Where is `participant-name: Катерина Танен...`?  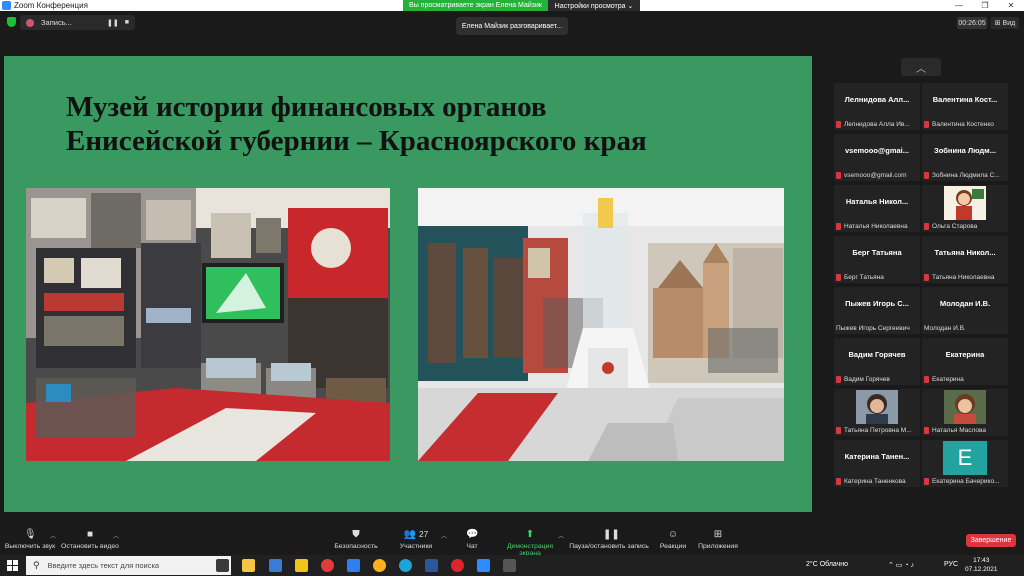
participant-name: Катерина Танен... is located at coordinates (877, 456).